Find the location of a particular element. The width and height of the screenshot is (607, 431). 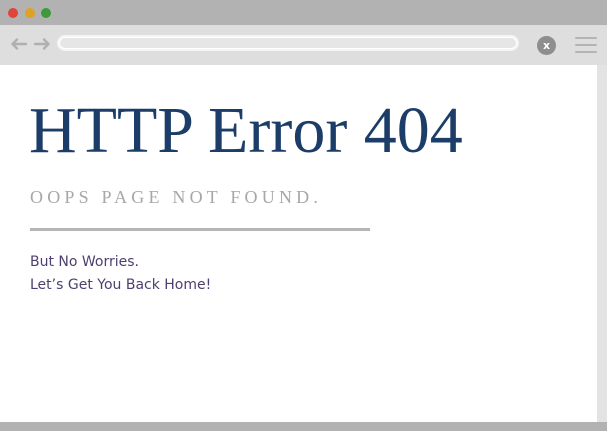

title-bar is located at coordinates (303, 12).